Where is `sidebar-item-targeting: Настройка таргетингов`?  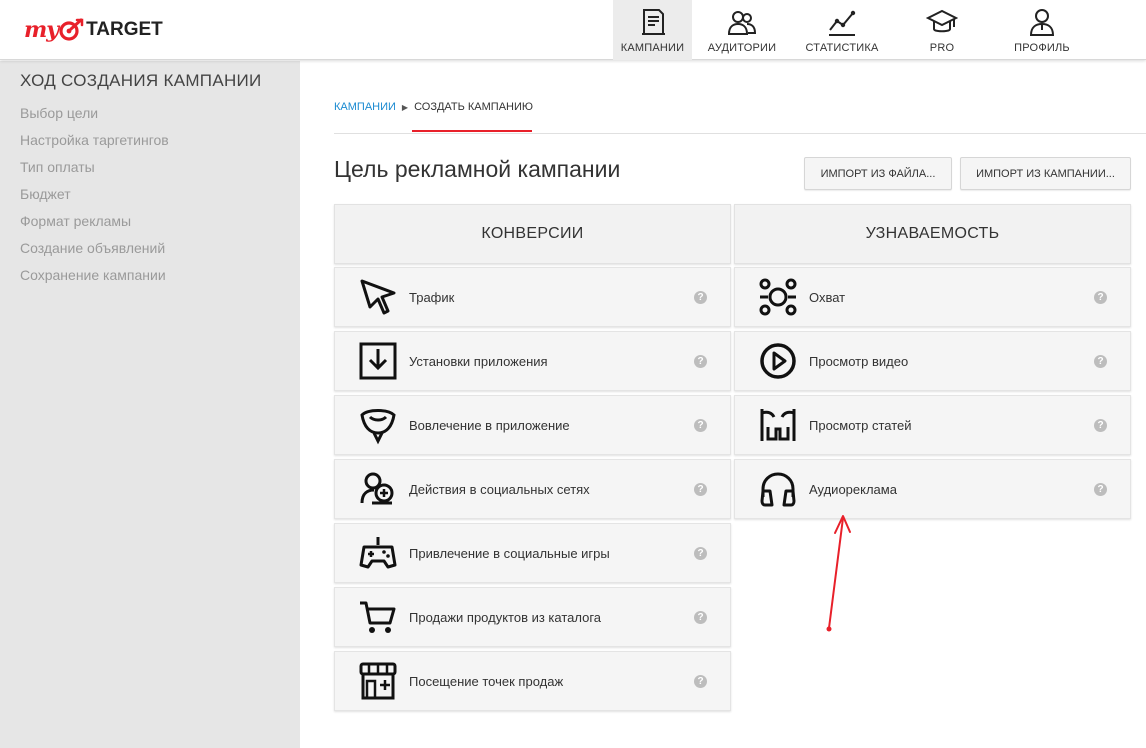
sidebar-item-targeting: Настройка таргетингов is located at coordinates (94, 140).